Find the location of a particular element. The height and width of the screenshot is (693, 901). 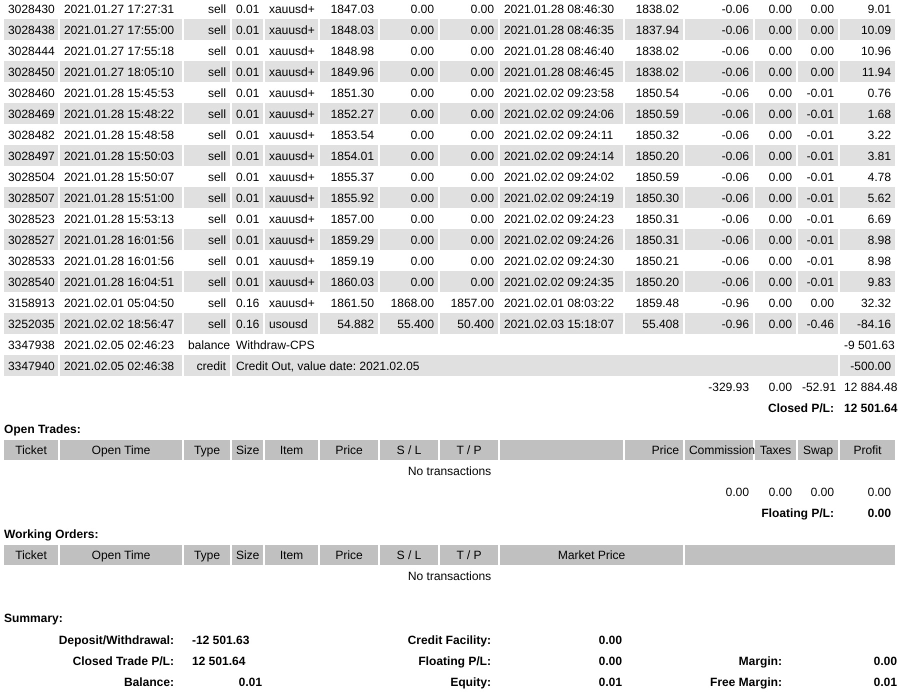

table-cell-text: -329.93 is located at coordinates (728, 387).